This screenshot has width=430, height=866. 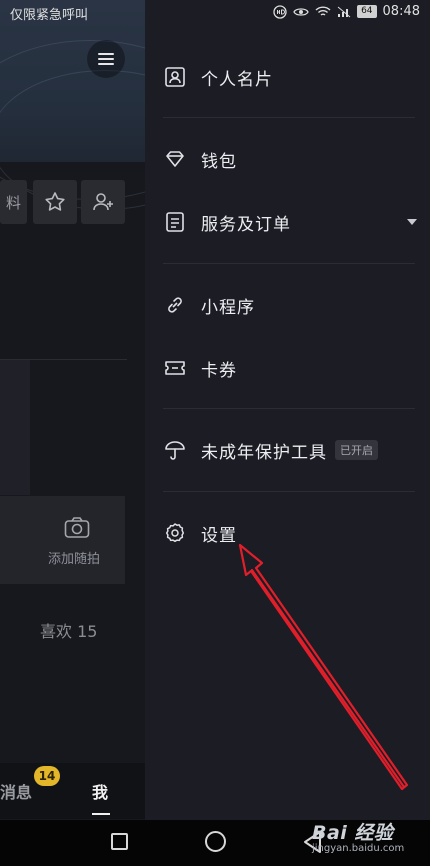 What do you see at coordinates (215, 13) in the screenshot?
I see `status-bar: 仅限紧急呼叫 64 08:48` at bounding box center [215, 13].